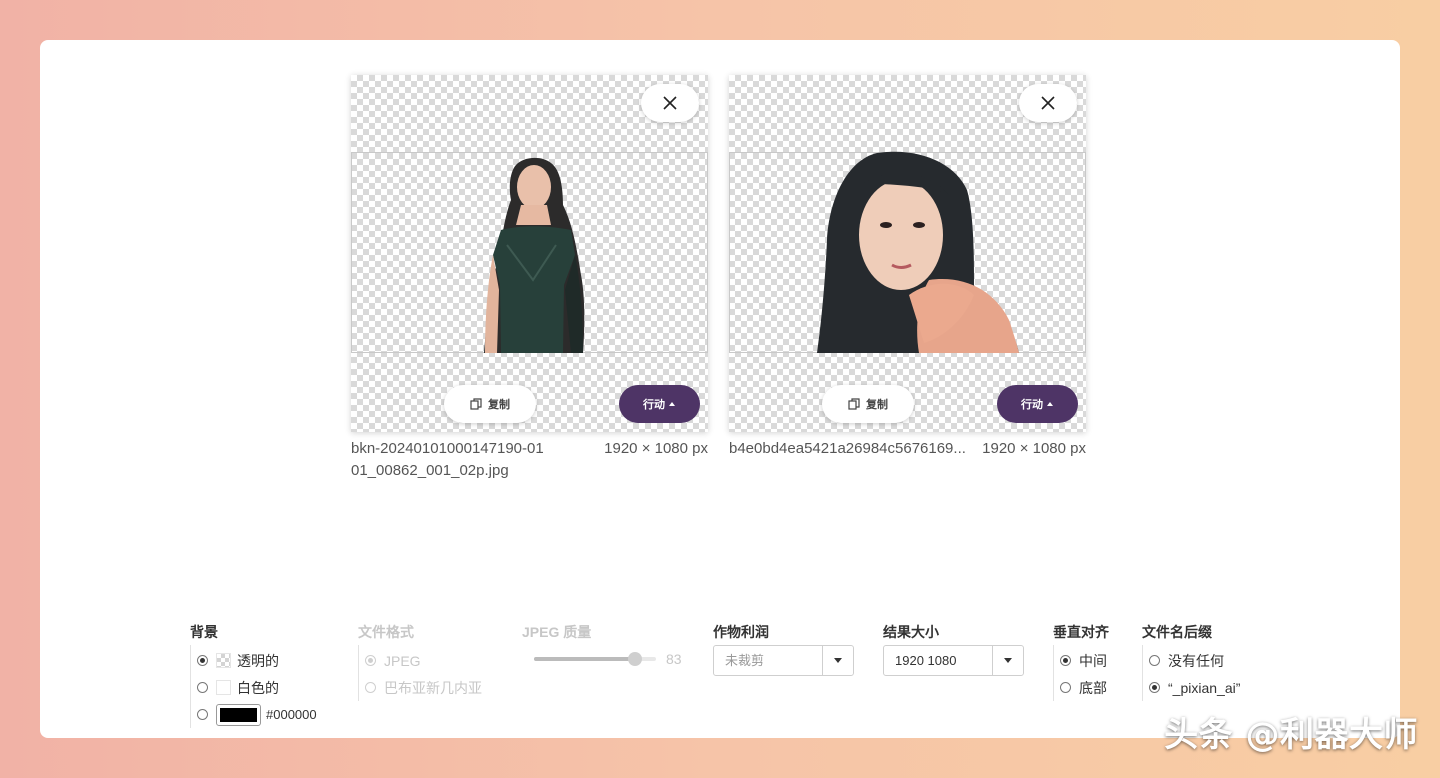 The width and height of the screenshot is (1440, 778). I want to click on crop-option: 作物利润 未裁剪, so click(783, 649).